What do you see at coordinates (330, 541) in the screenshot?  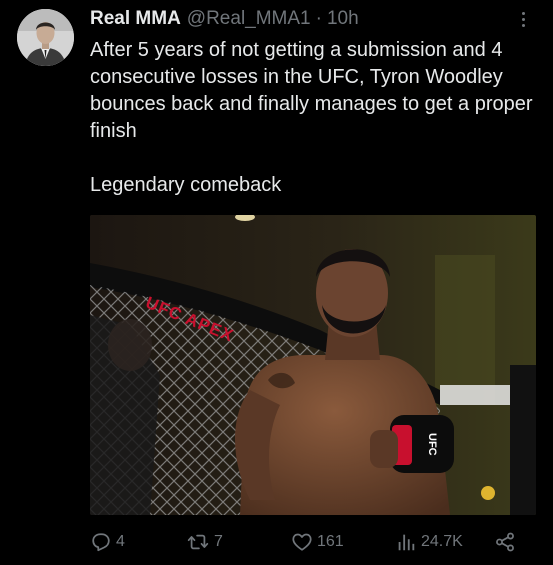 I see `like-count: 161` at bounding box center [330, 541].